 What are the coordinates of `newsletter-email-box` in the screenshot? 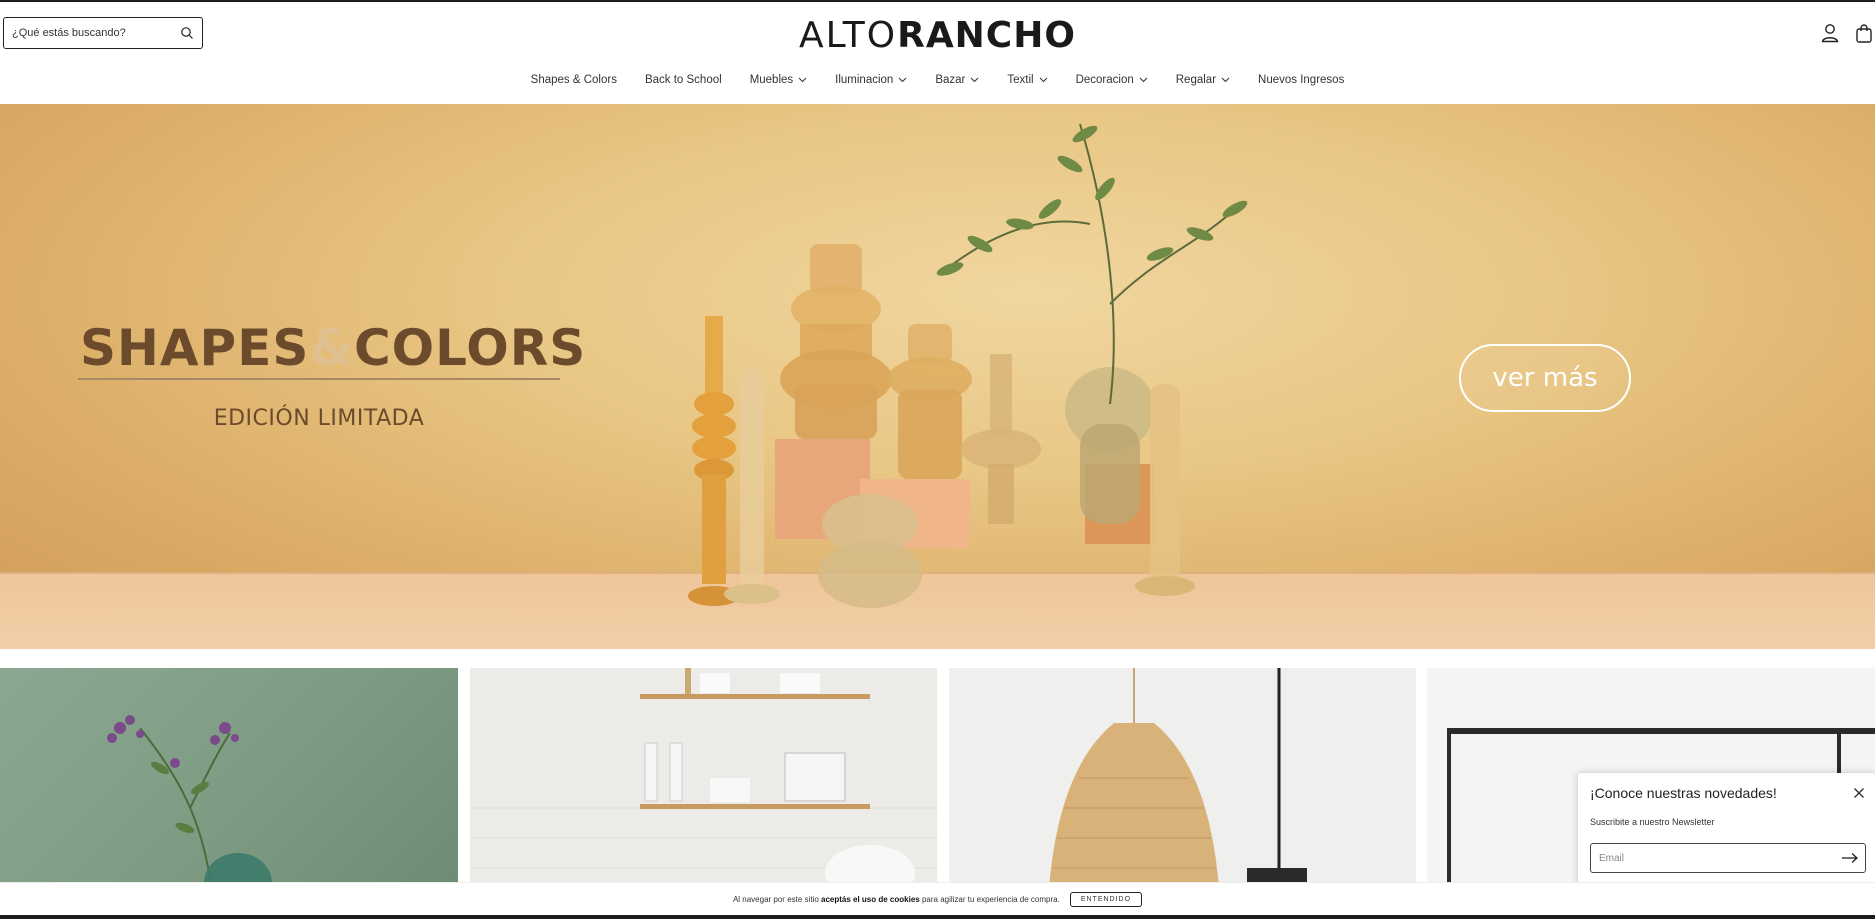 It's located at (1728, 858).